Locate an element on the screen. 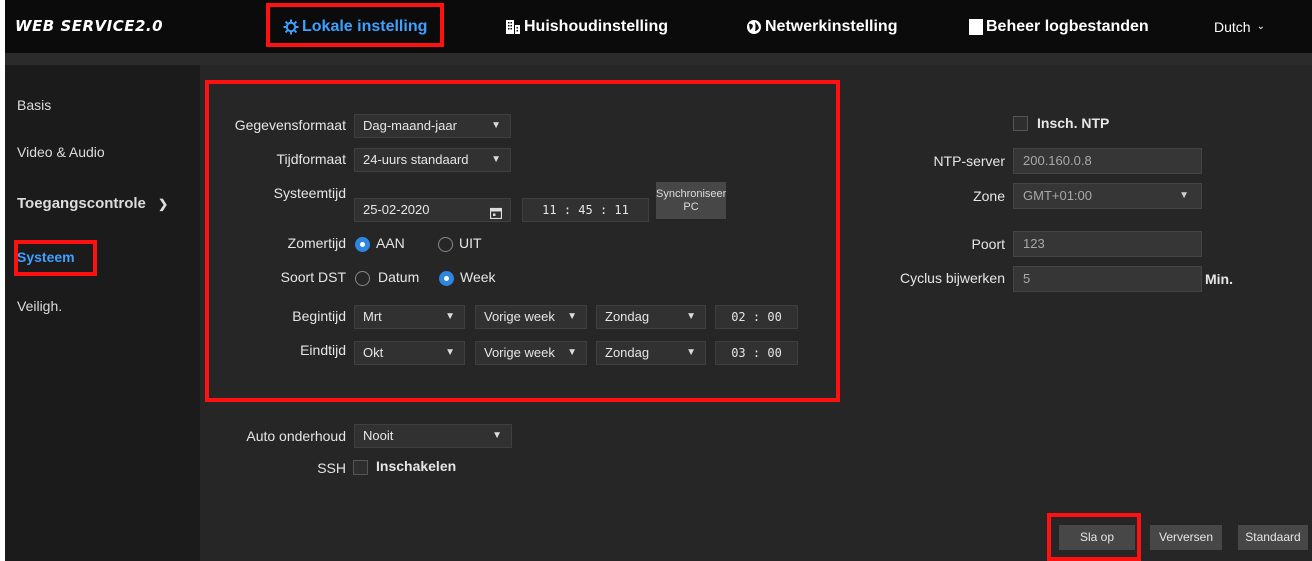 The image size is (1312, 561). dst-off-radio is located at coordinates (445, 244).